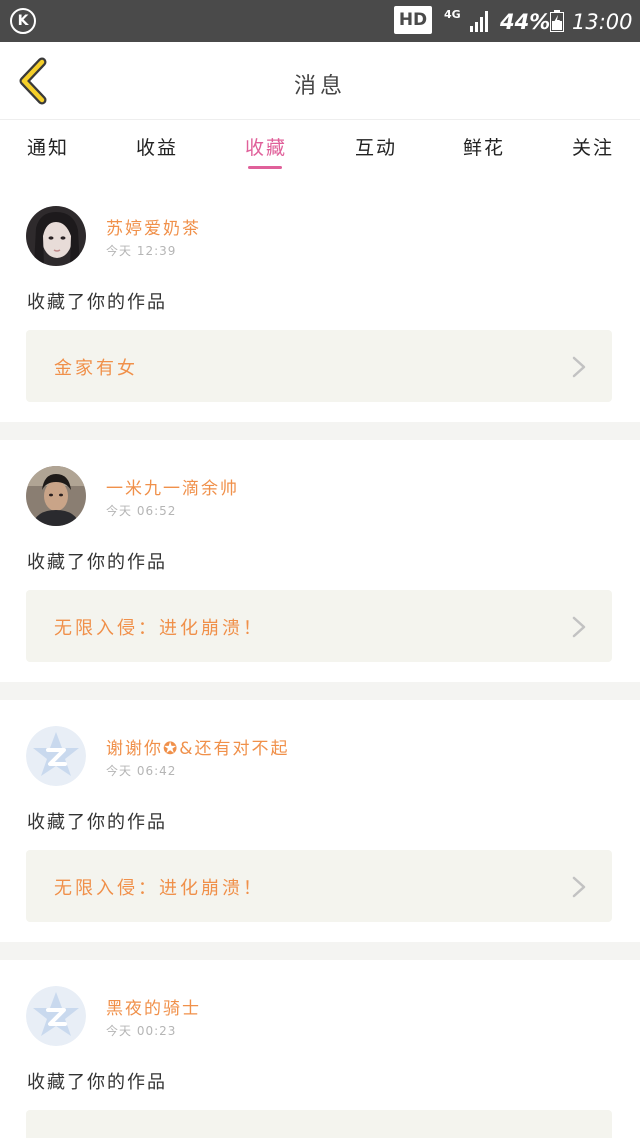 This screenshot has height=1138, width=640. What do you see at coordinates (319, 1124) in the screenshot?
I see `work-link` at bounding box center [319, 1124].